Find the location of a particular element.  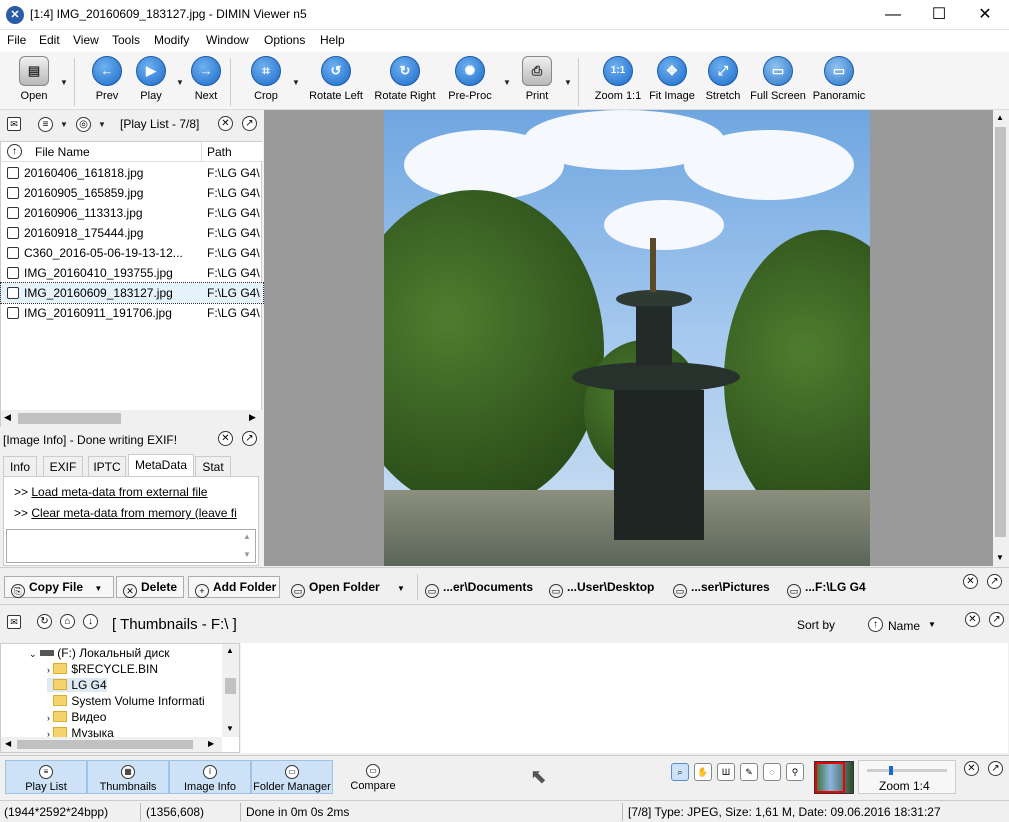

tab-info: Info is located at coordinates (20, 466).